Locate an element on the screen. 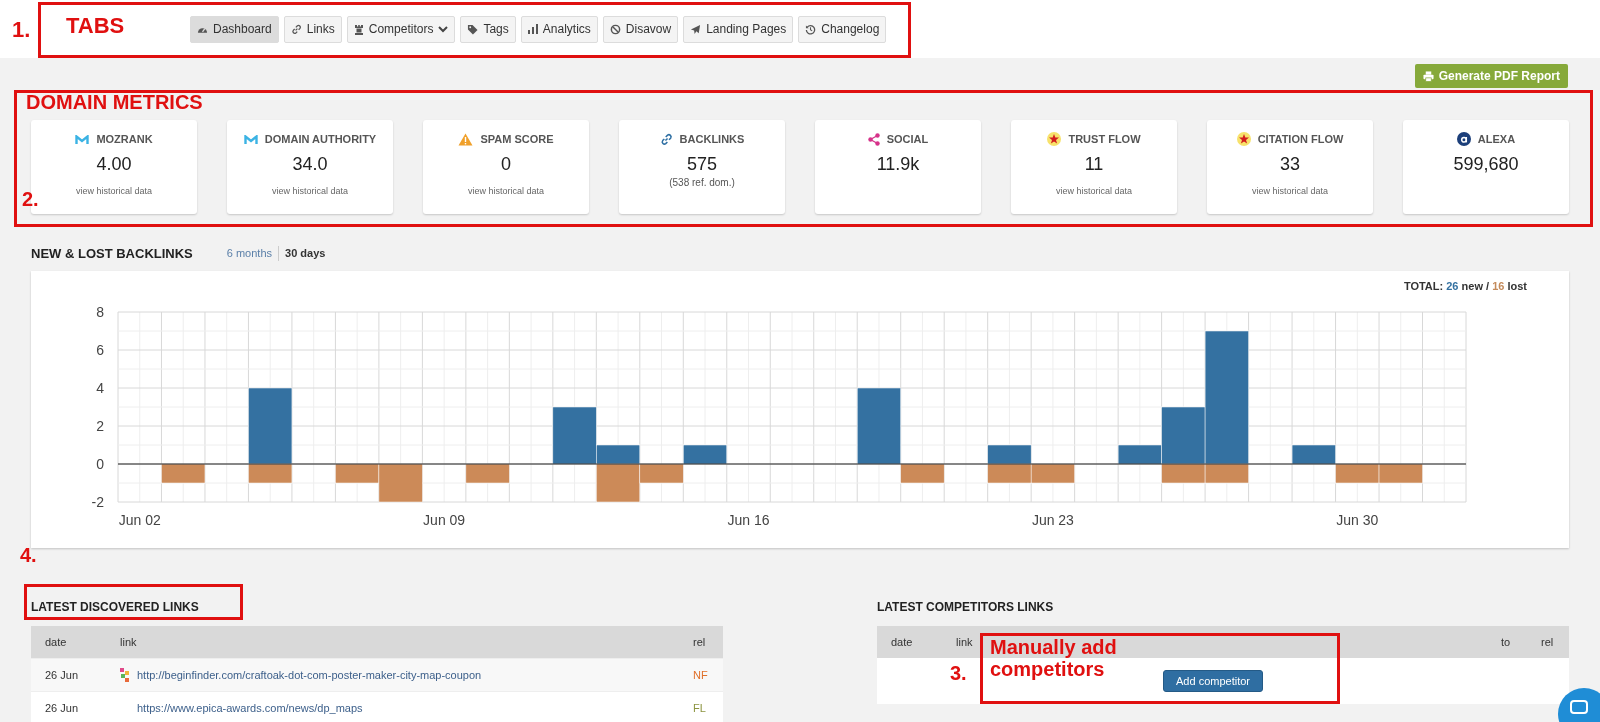  section-title: NEW & LOST BACKLINKS is located at coordinates (112, 253).